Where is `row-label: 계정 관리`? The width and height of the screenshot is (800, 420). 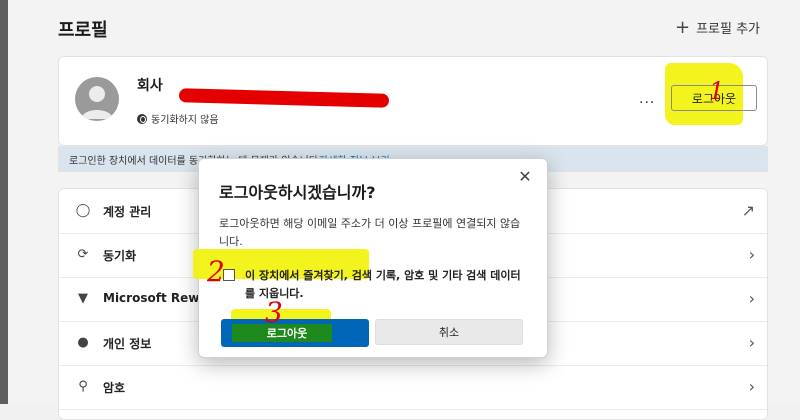
row-label: 계정 관리 is located at coordinates (127, 212).